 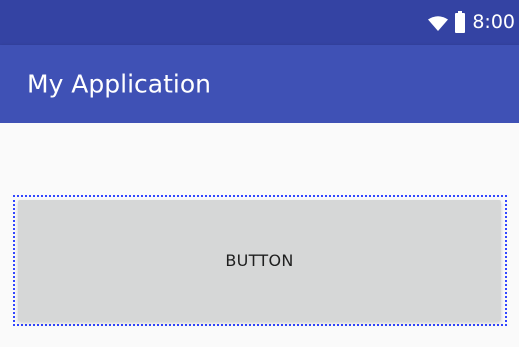 What do you see at coordinates (259, 22) in the screenshot?
I see `status-bar: 8:00` at bounding box center [259, 22].